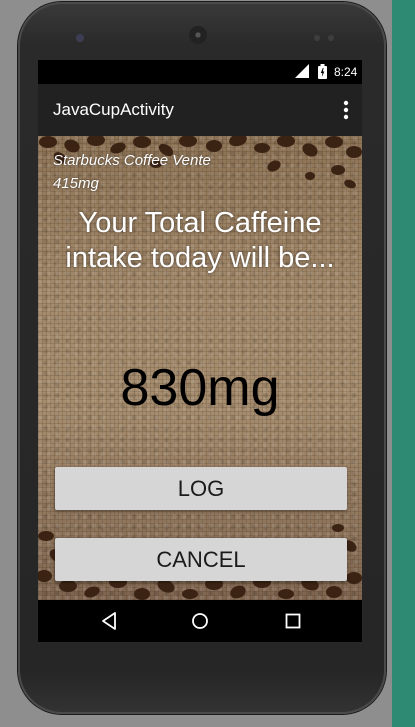  I want to click on status-bar: 8:24, so click(200, 72).